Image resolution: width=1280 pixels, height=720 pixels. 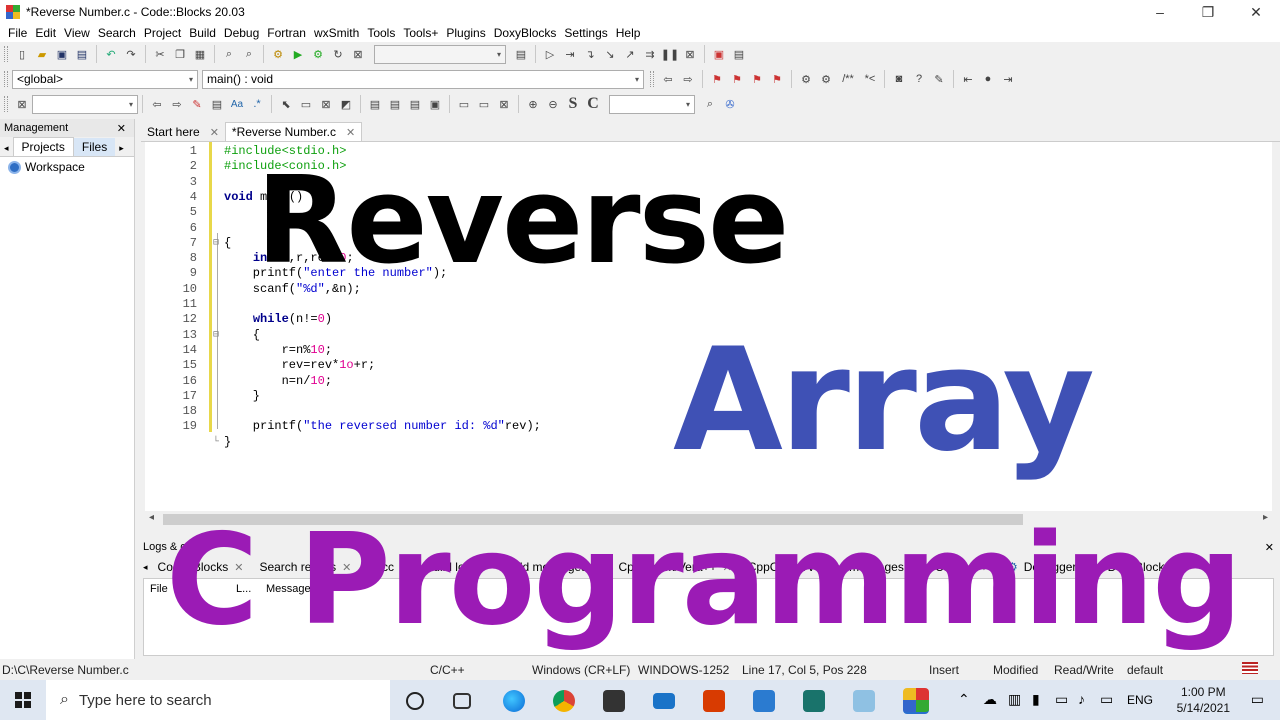 What do you see at coordinates (1208, 12) in the screenshot?
I see `restore-button: ❐` at bounding box center [1208, 12].